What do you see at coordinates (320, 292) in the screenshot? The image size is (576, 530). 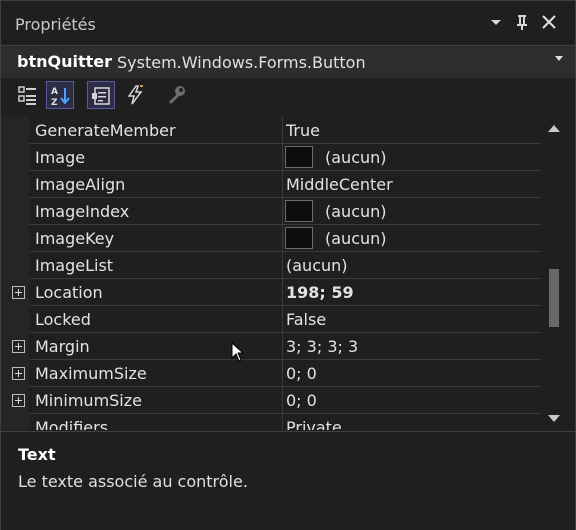 I see `property-value: 198; 59` at bounding box center [320, 292].